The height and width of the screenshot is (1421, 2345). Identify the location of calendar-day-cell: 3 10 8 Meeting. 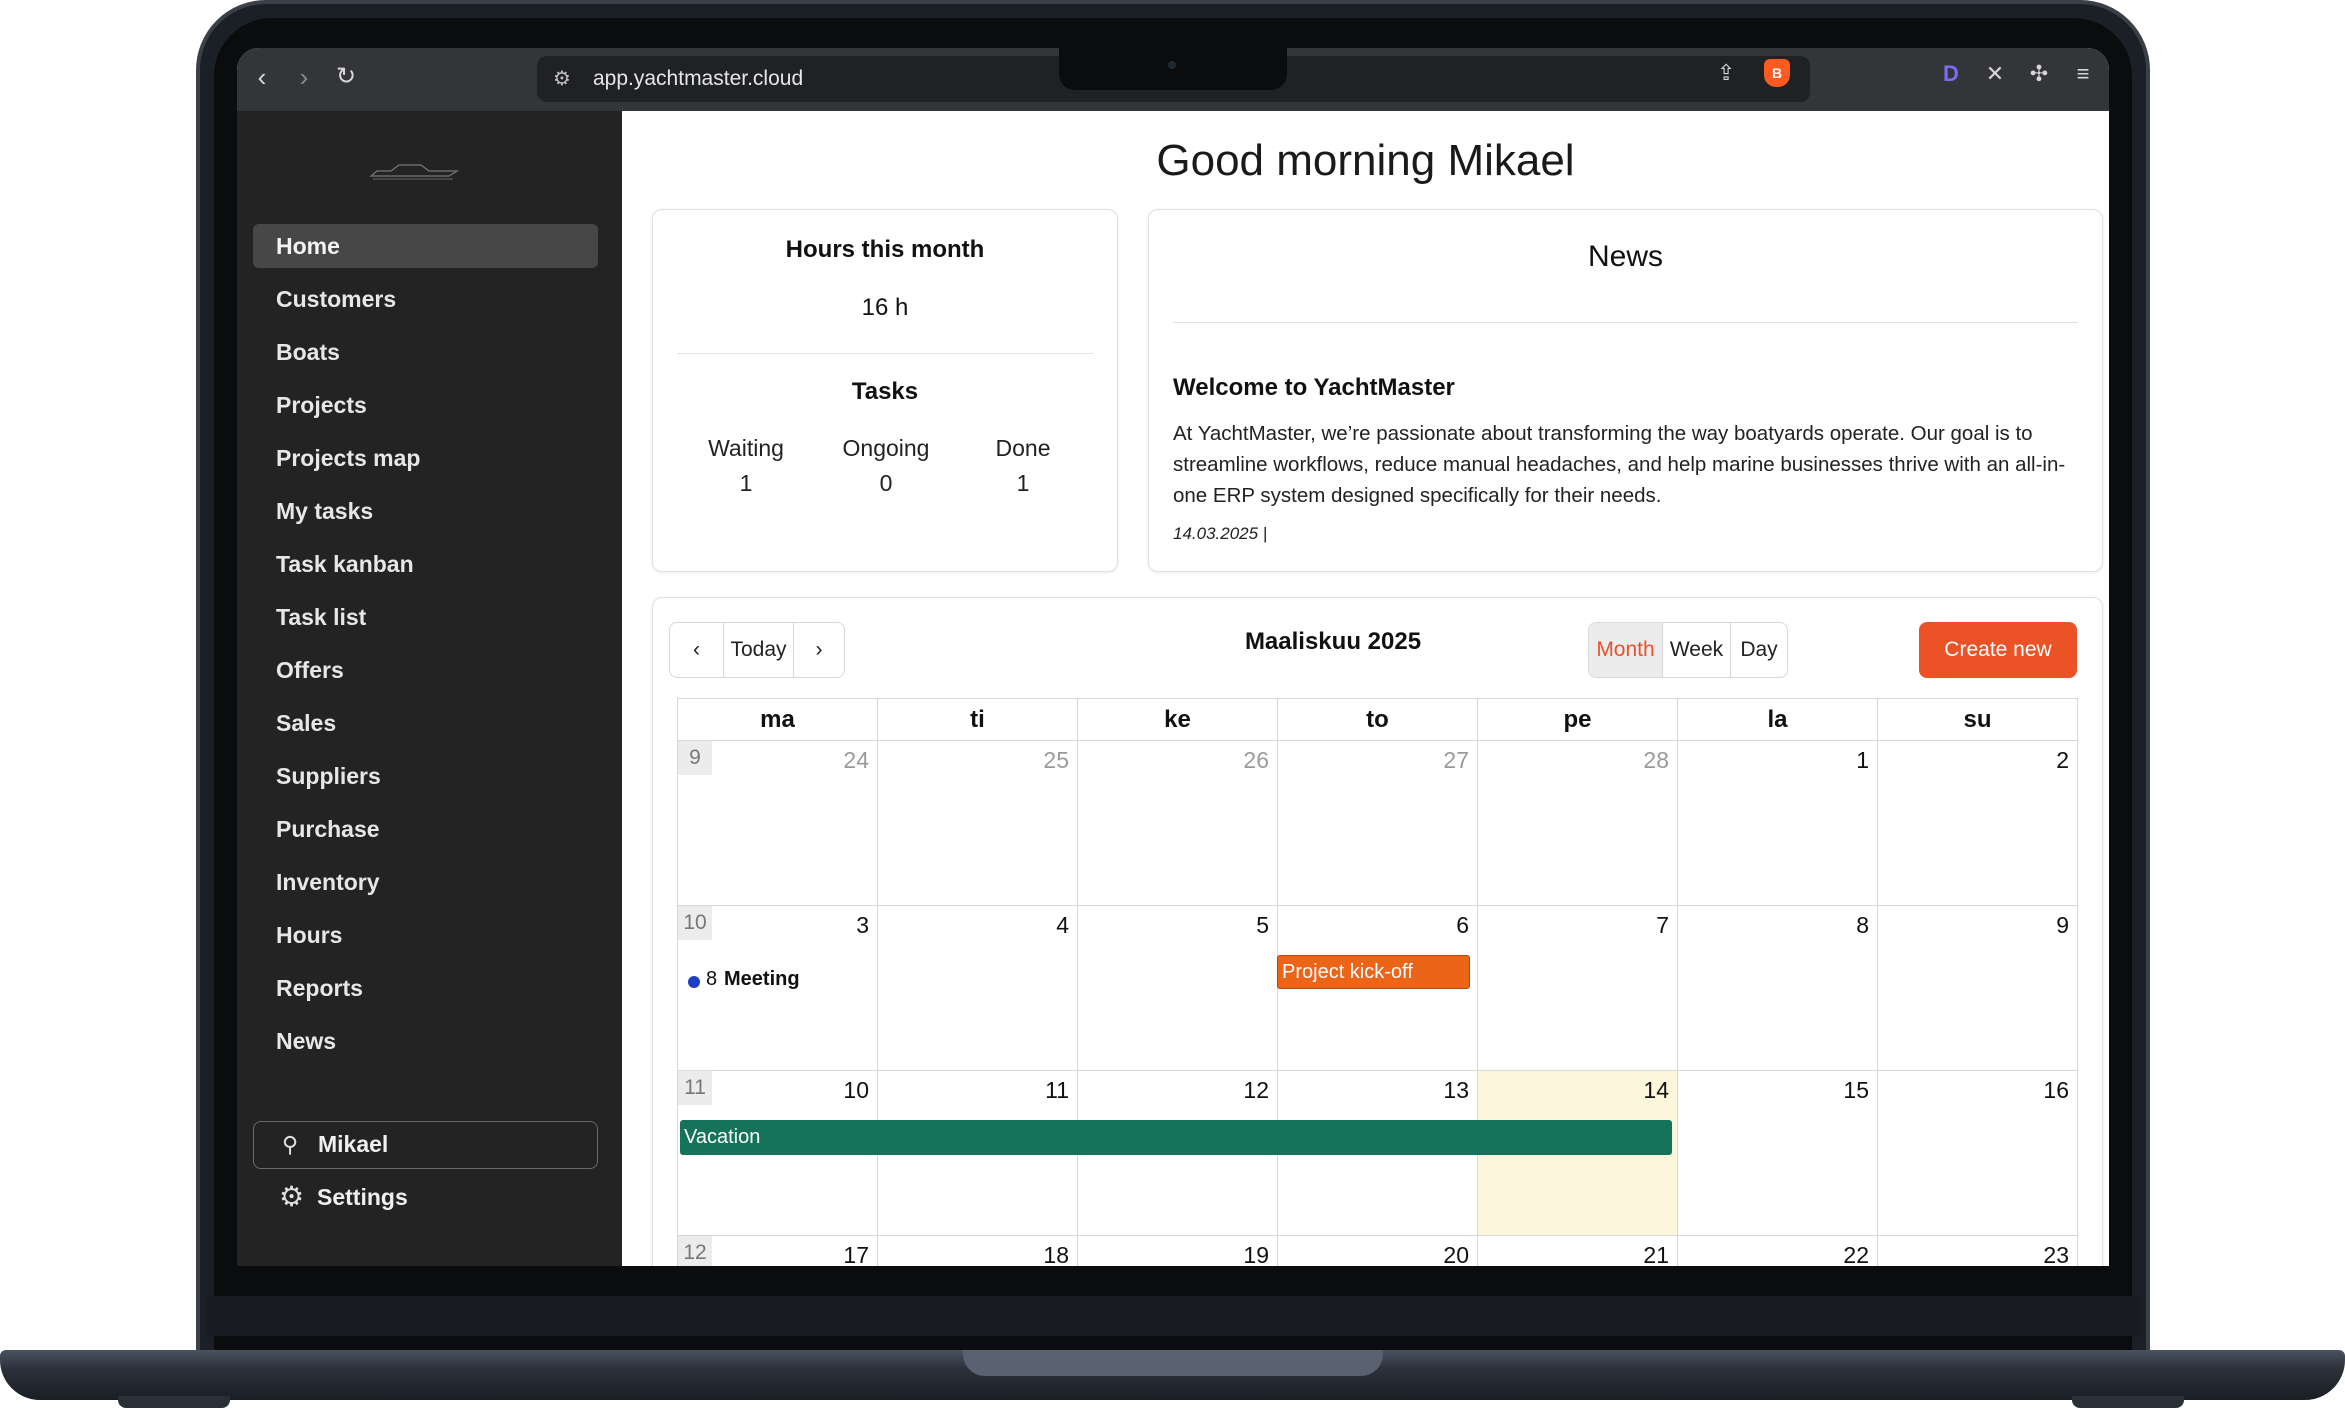
(777, 988).